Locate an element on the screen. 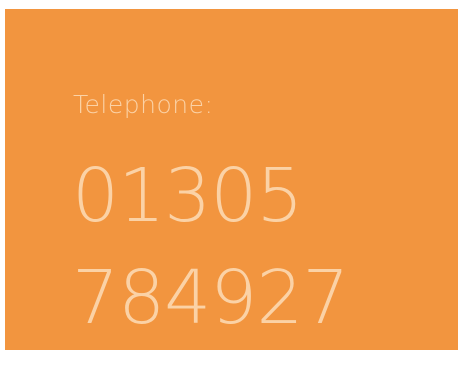 Image resolution: width=459 pixels, height=380 pixels. telephone-label: Telephone: is located at coordinates (143, 104).